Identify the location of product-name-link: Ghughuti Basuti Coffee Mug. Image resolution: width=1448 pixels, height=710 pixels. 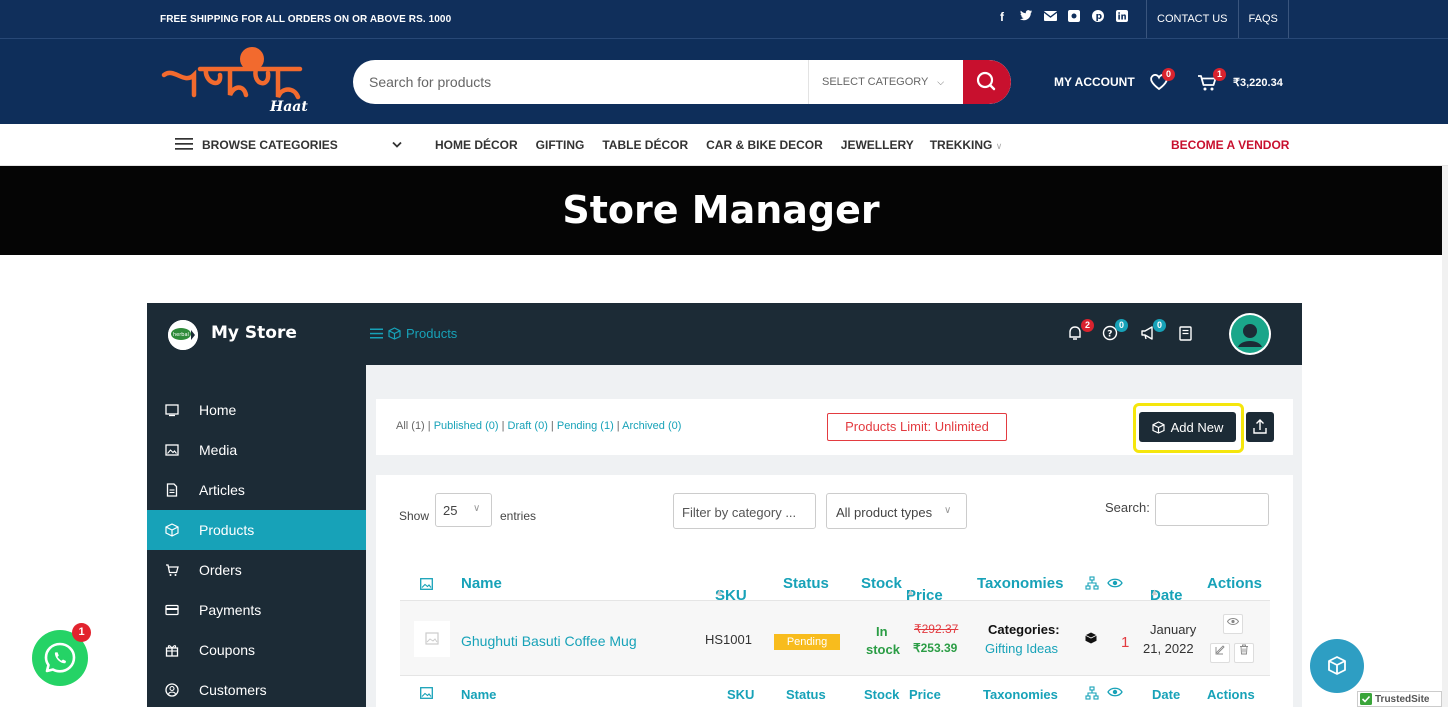
(549, 641).